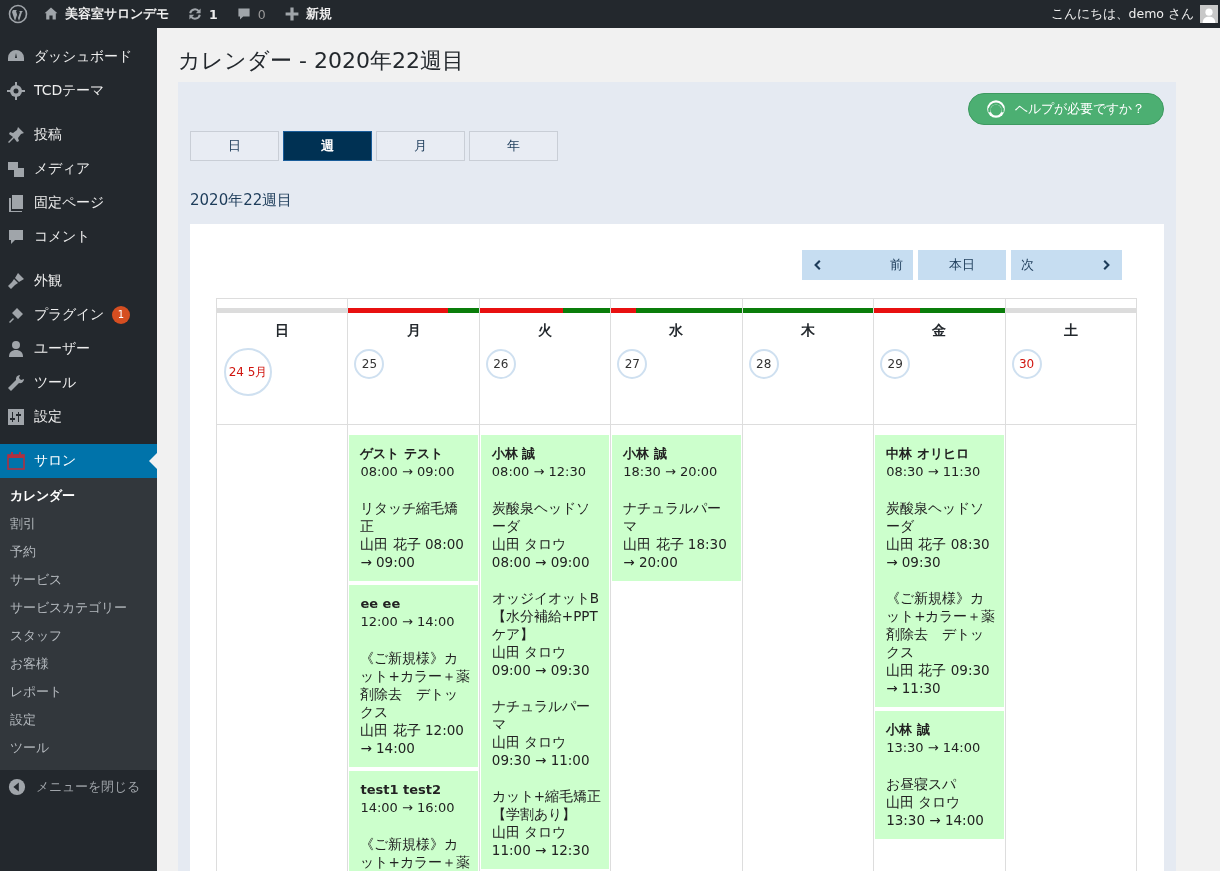  What do you see at coordinates (106, 14) in the screenshot?
I see `site-link: 美容室サロンデモ` at bounding box center [106, 14].